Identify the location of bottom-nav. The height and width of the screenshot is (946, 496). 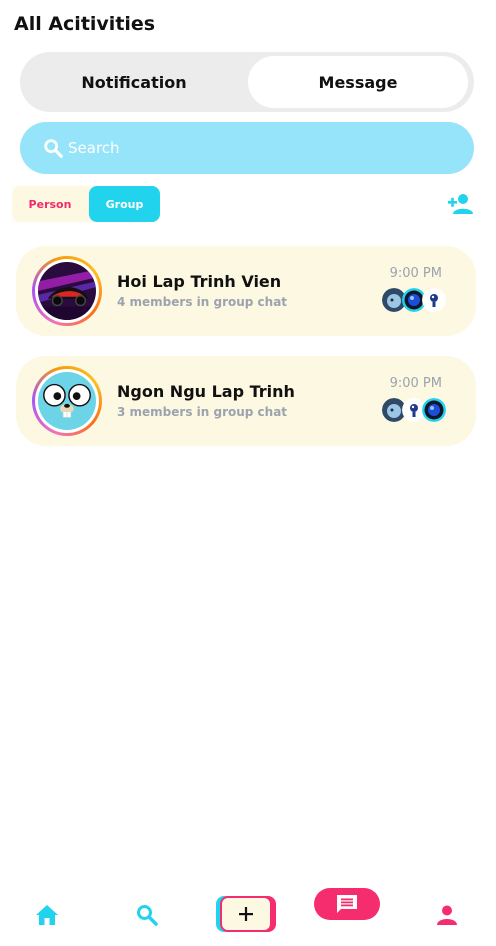
(248, 913).